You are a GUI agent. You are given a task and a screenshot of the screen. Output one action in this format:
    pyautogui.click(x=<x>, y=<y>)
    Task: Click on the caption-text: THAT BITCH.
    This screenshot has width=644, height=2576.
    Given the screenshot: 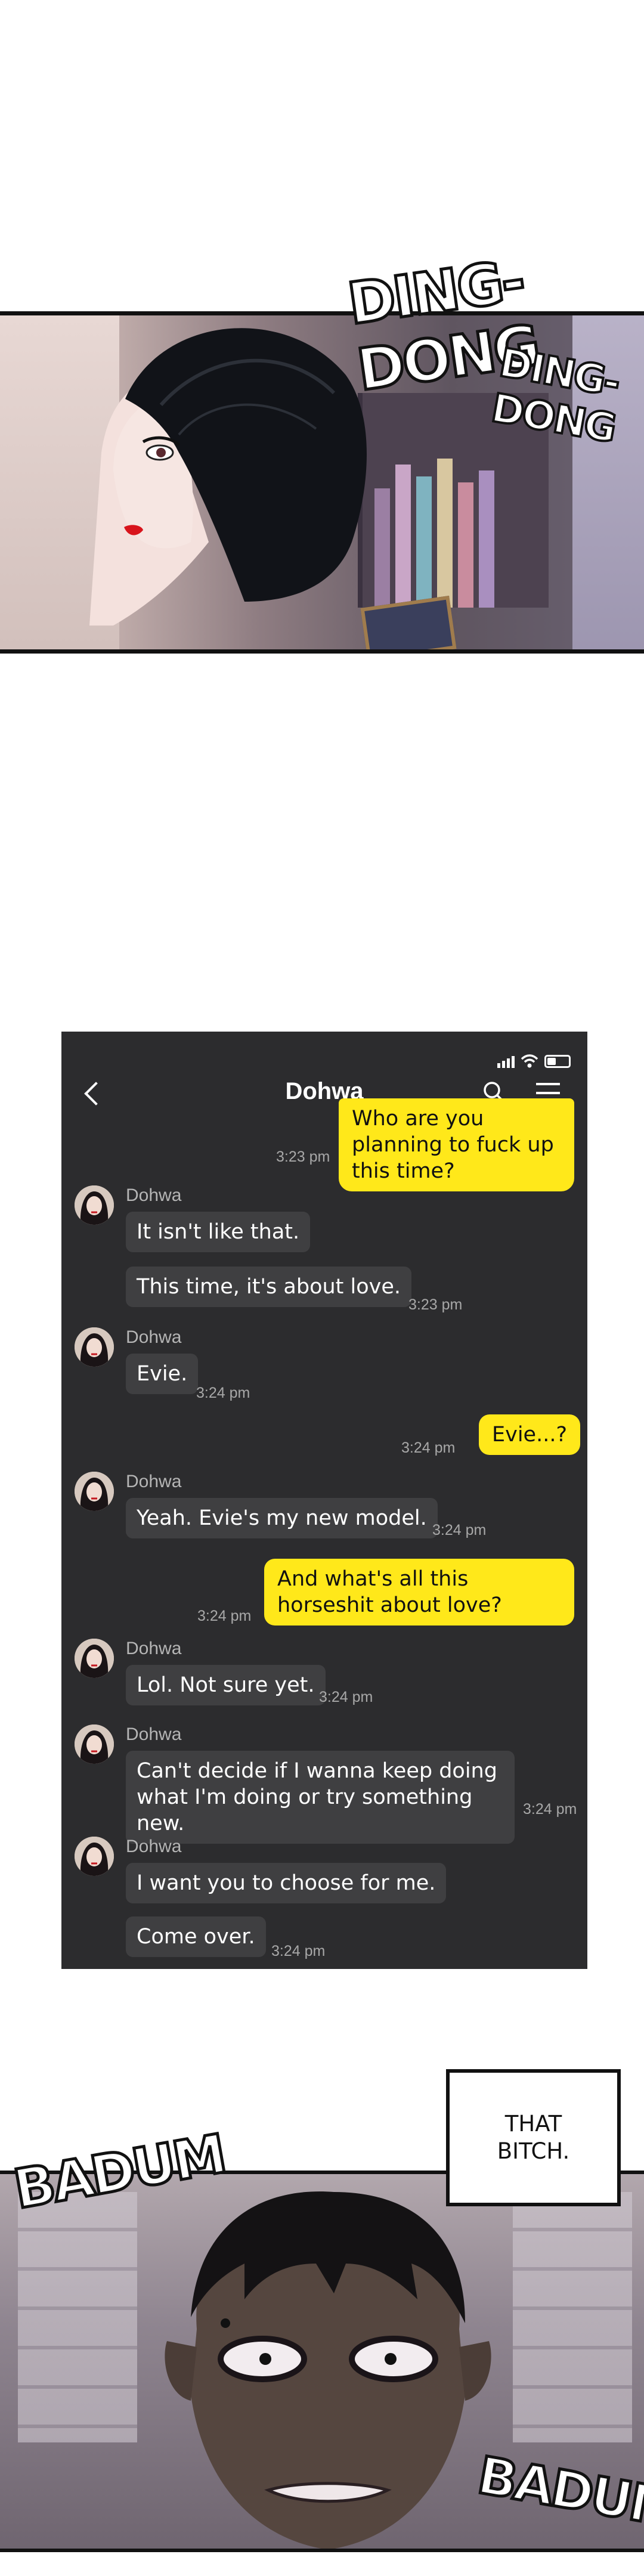 What is the action you would take?
    pyautogui.click(x=533, y=2137)
    